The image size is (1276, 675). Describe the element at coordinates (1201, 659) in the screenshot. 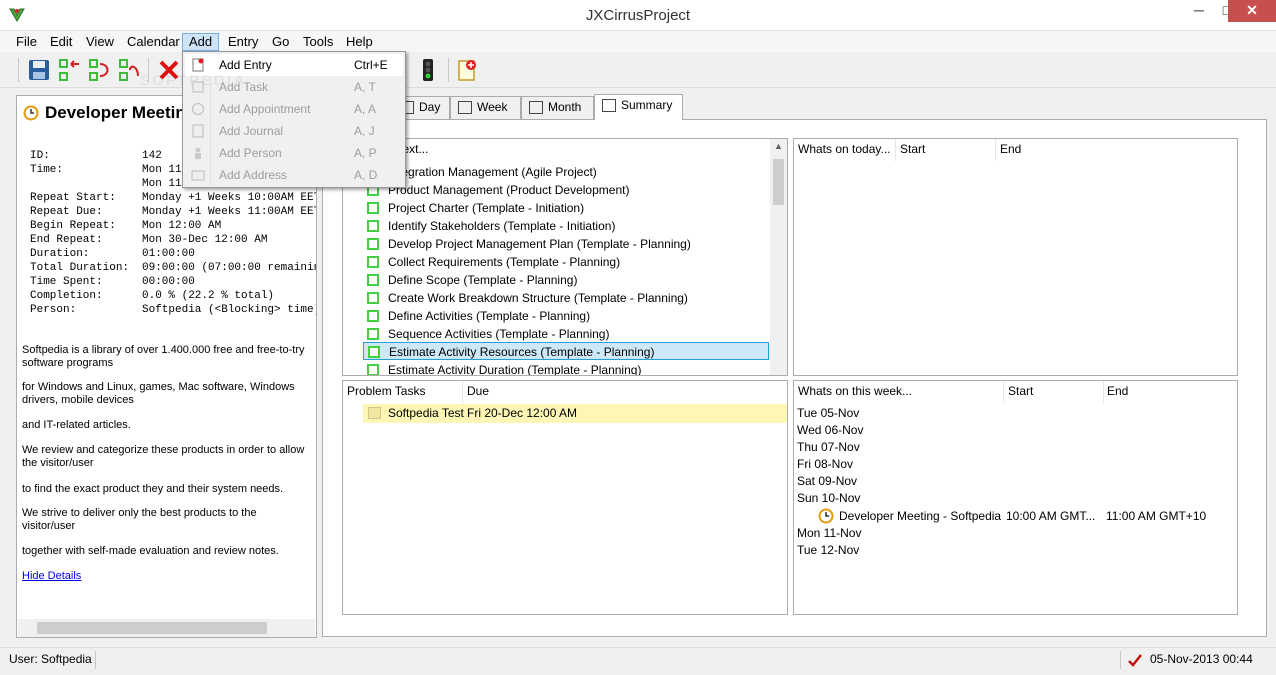

I see `status-datetime: 05-Nov-2013 00:44` at that location.